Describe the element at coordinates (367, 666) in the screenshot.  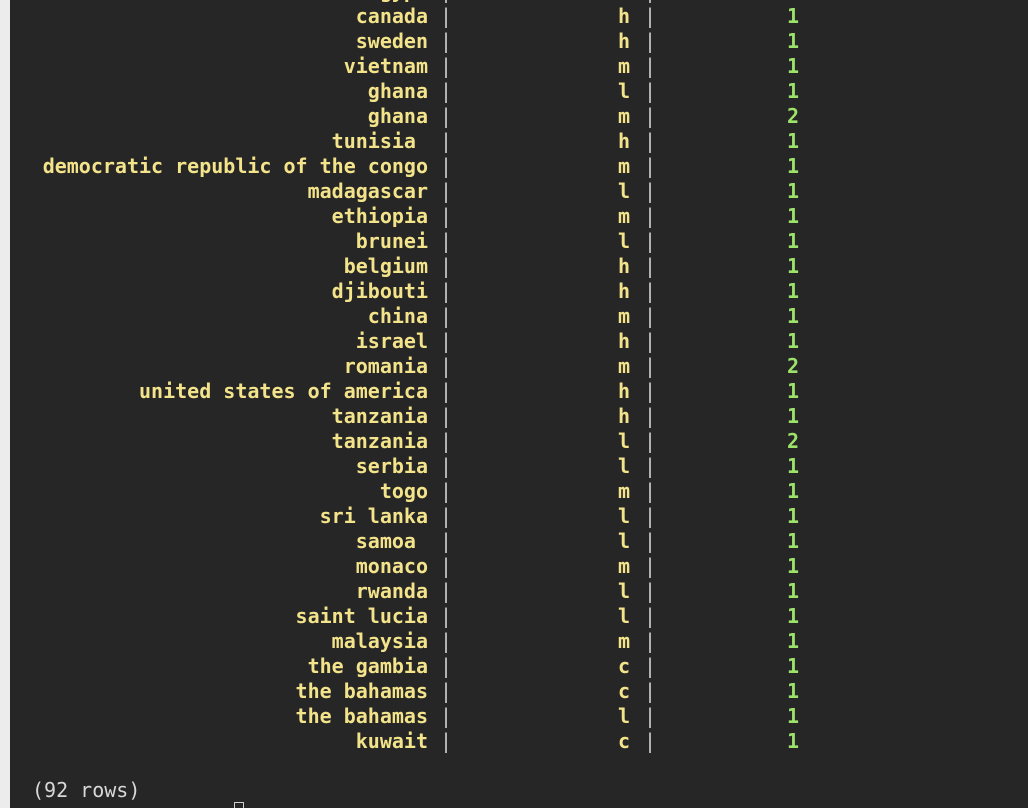
I see `country-cell: the gambia` at that location.